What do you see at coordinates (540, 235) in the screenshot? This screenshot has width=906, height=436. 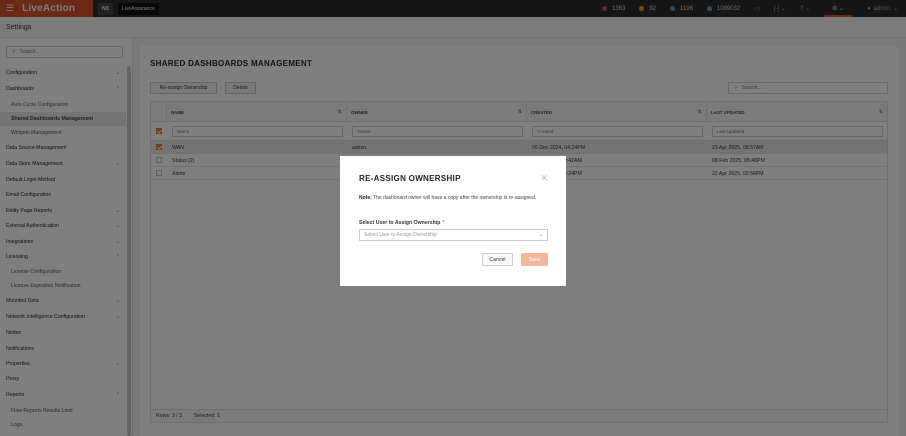 I see `chevron-down-icon: ⌄` at bounding box center [540, 235].